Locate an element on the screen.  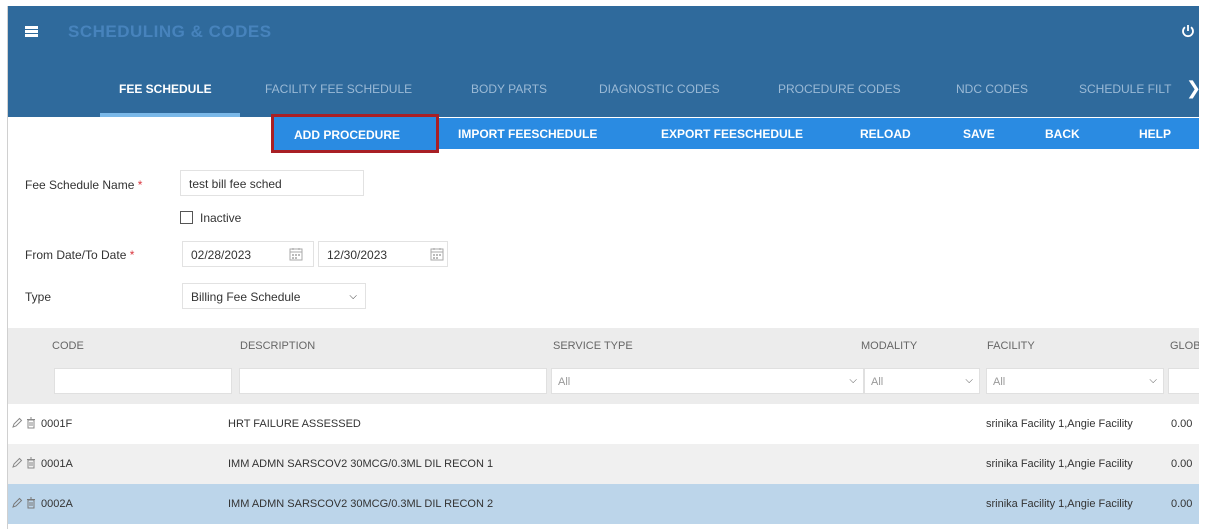
service-type-filter-select: All ⌵ is located at coordinates (707, 381).